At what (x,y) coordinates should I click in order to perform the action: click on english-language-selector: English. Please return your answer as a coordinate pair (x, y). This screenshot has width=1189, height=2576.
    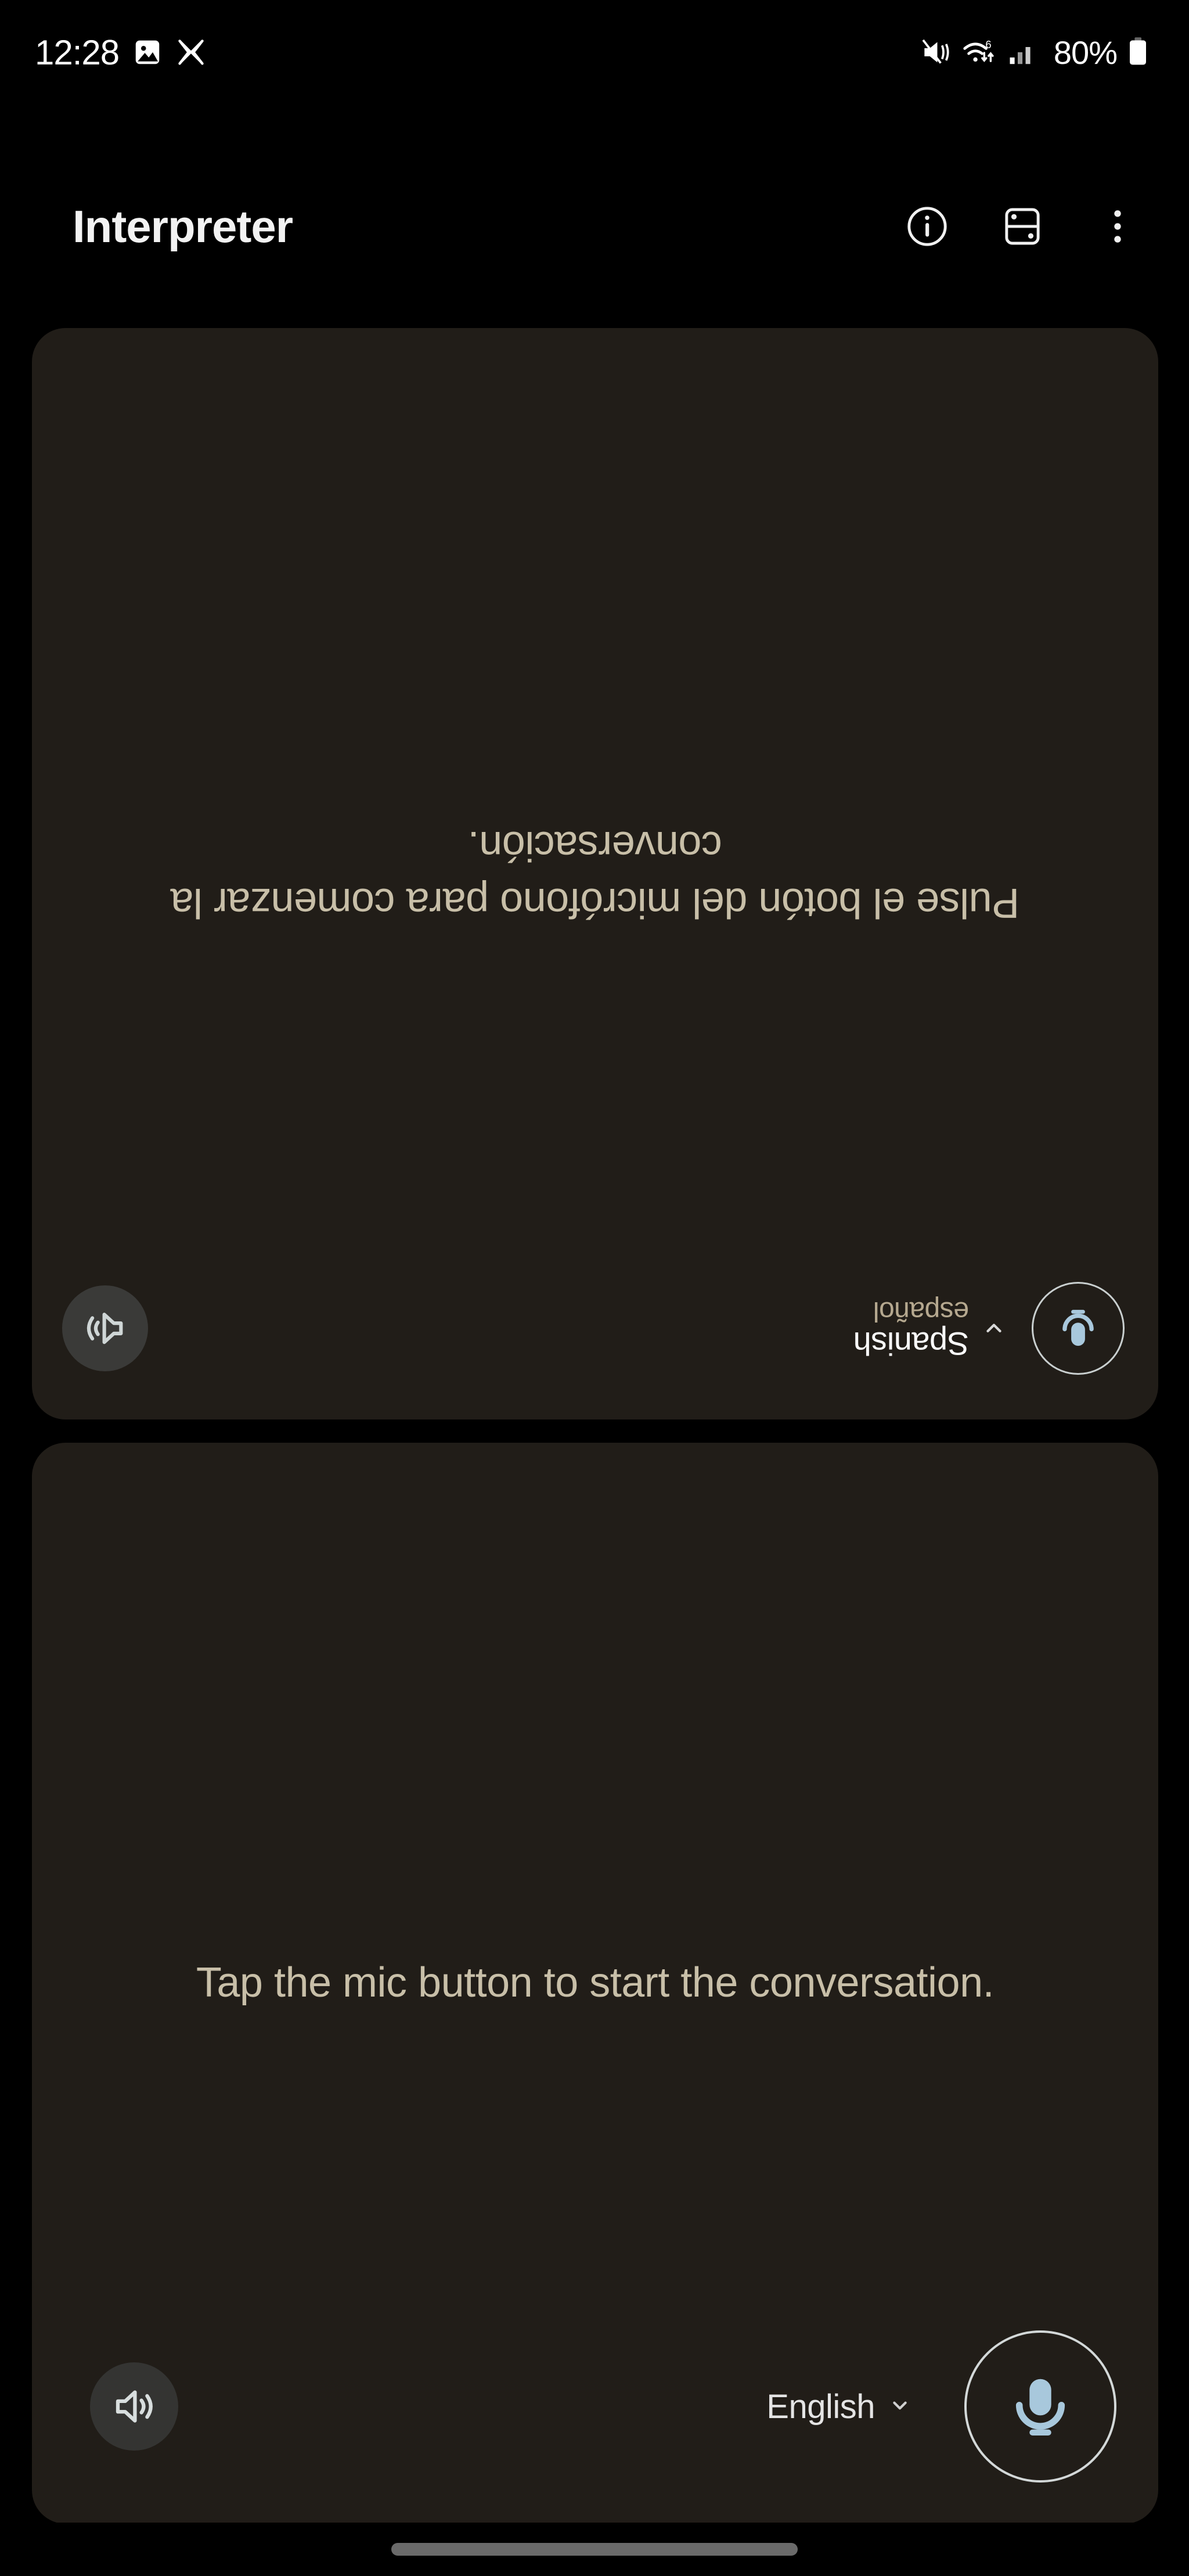
    Looking at the image, I should click on (839, 2407).